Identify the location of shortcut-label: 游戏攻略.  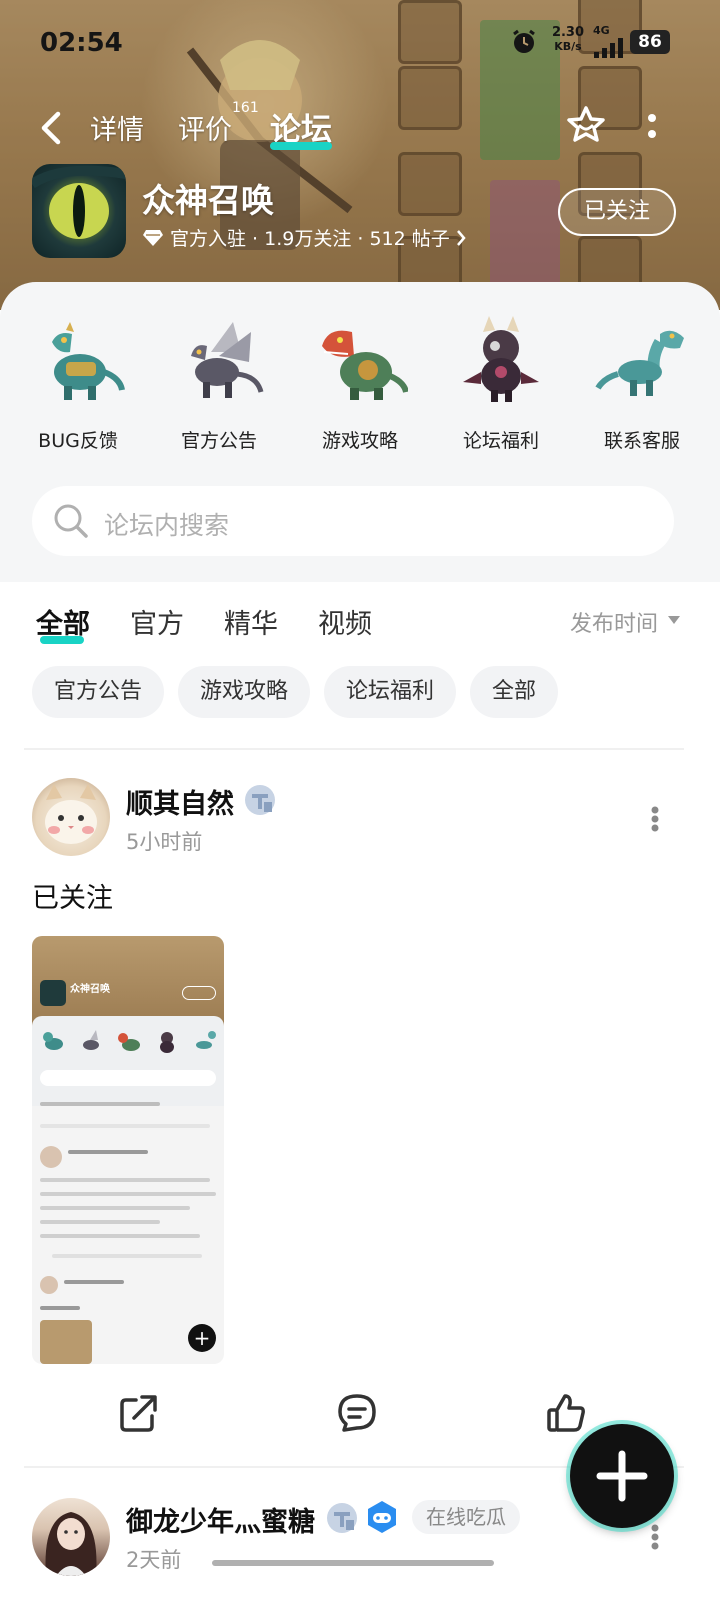
(359, 441).